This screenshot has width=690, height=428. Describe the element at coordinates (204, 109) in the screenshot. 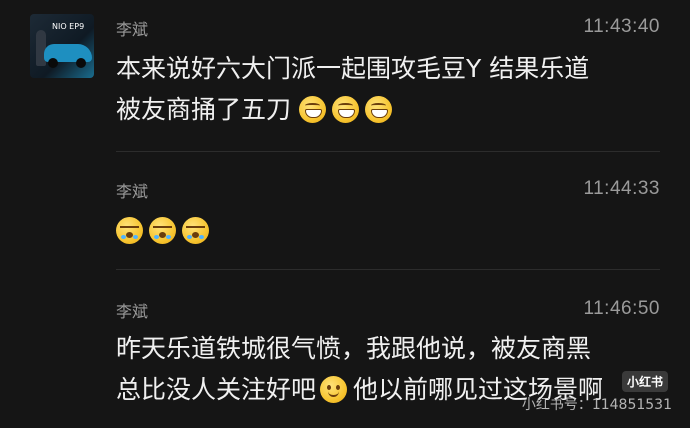

I see `message-line: 被友商捅了五刀` at that location.